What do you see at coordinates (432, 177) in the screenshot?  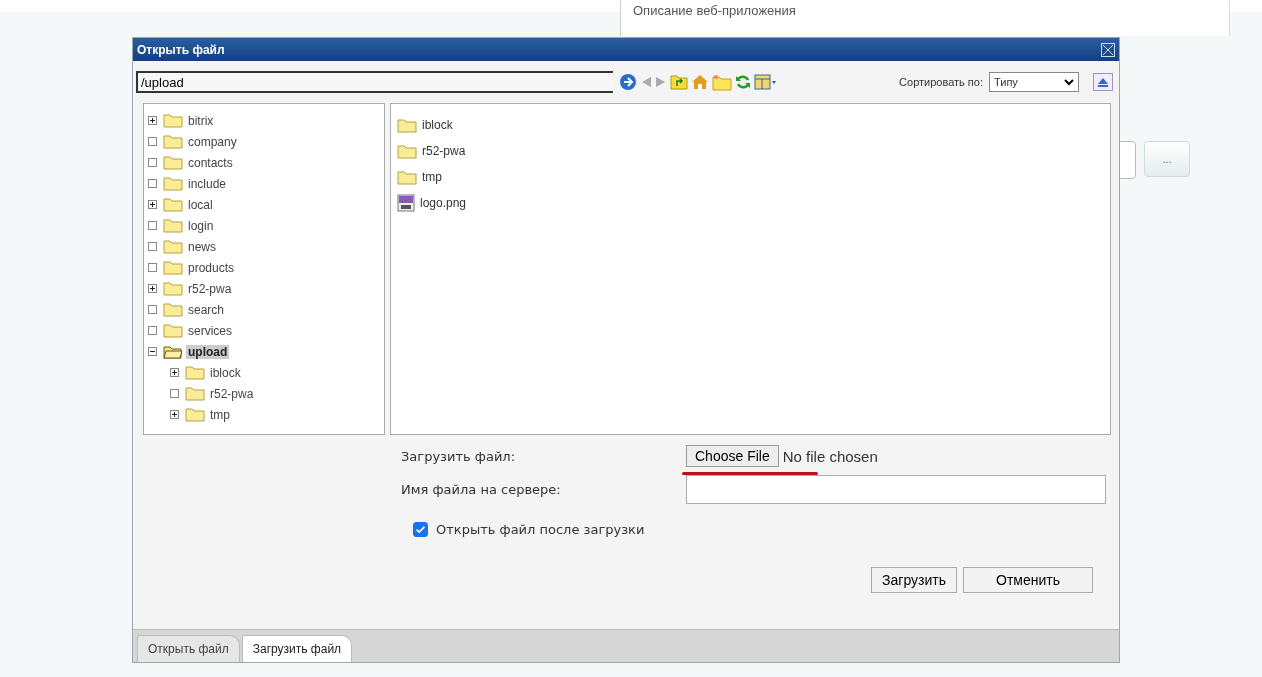 I see `file-item: tmp` at bounding box center [432, 177].